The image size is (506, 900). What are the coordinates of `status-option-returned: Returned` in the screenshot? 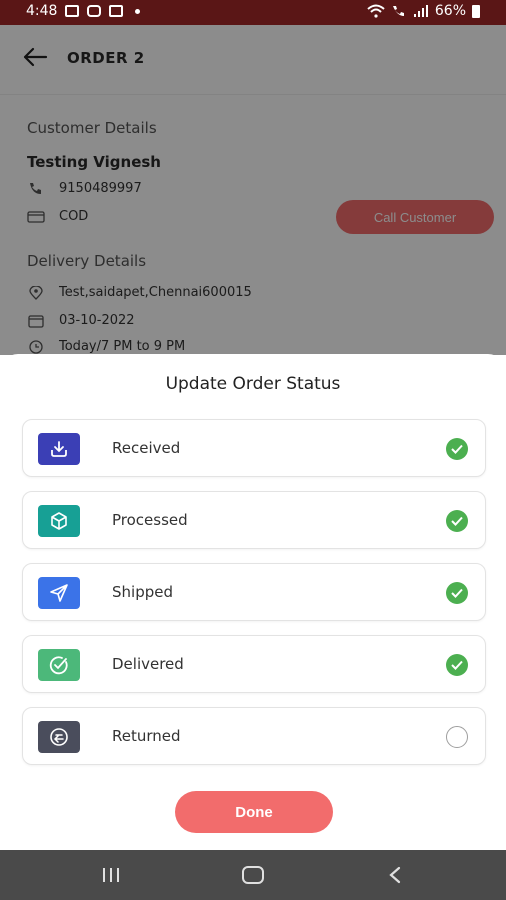 It's located at (254, 736).